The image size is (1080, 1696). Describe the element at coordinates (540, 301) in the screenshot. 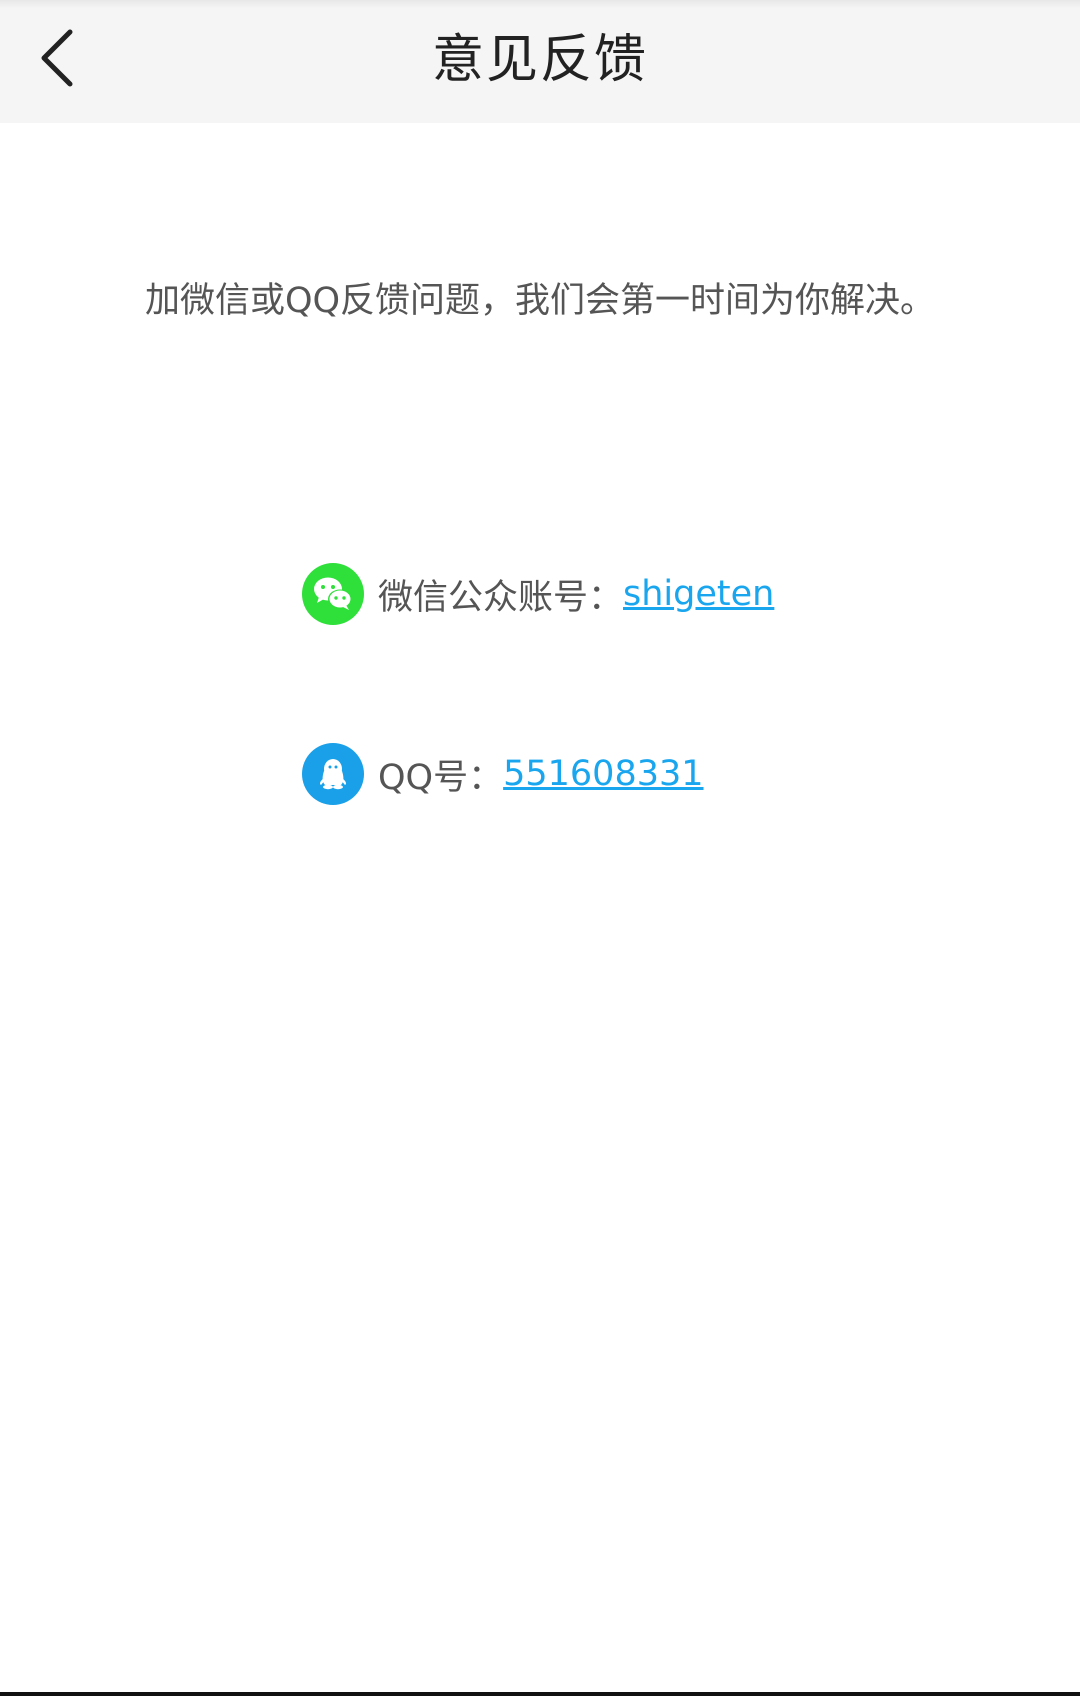

I see `feedback-intro-text: 加微信或QQ反馈问题，我们会第一时间为你解决。` at that location.